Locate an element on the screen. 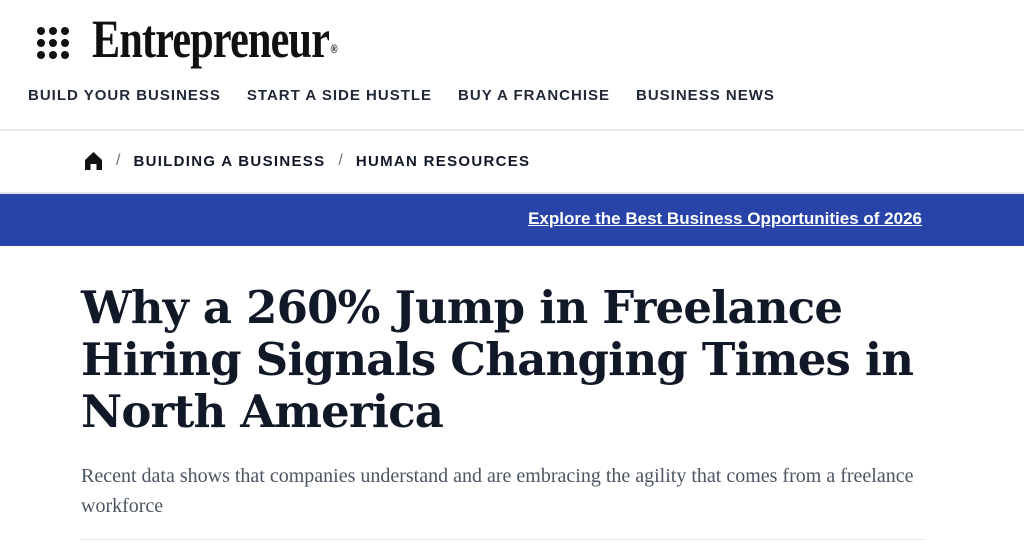 The image size is (1024, 545). registered-mark: ® is located at coordinates (334, 49).